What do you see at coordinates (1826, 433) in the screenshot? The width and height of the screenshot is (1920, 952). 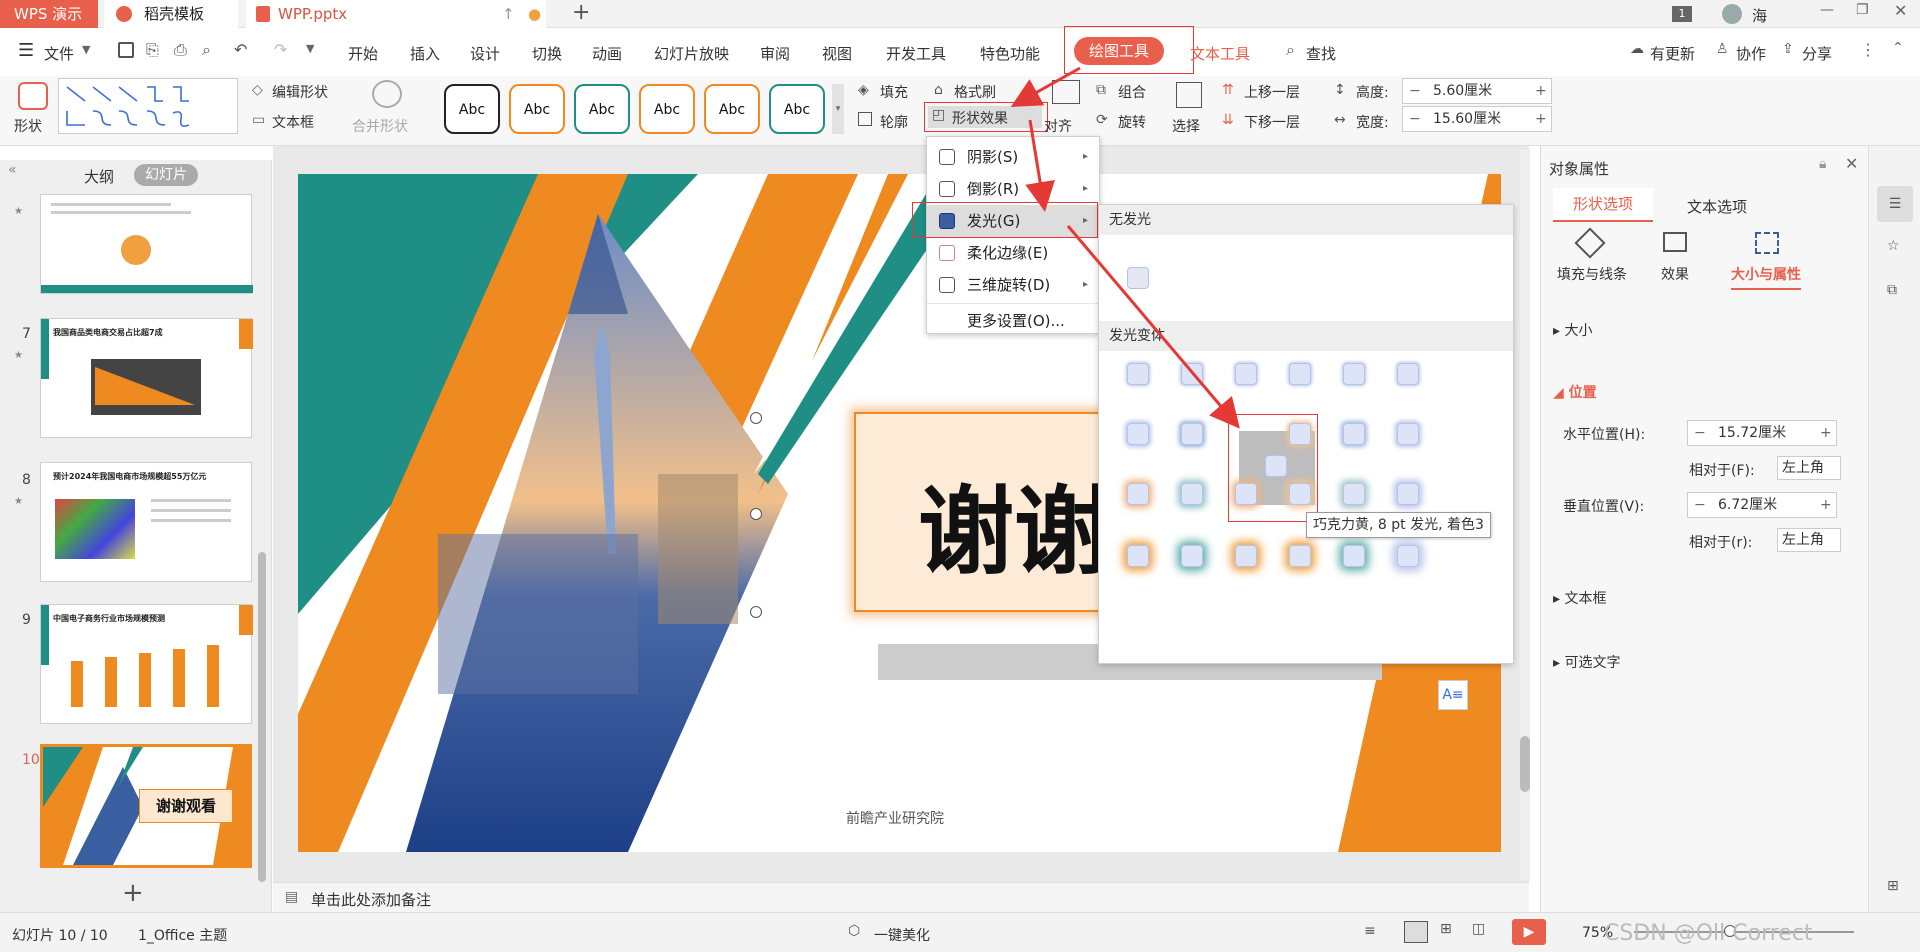 I see `h-position-increment: +` at bounding box center [1826, 433].